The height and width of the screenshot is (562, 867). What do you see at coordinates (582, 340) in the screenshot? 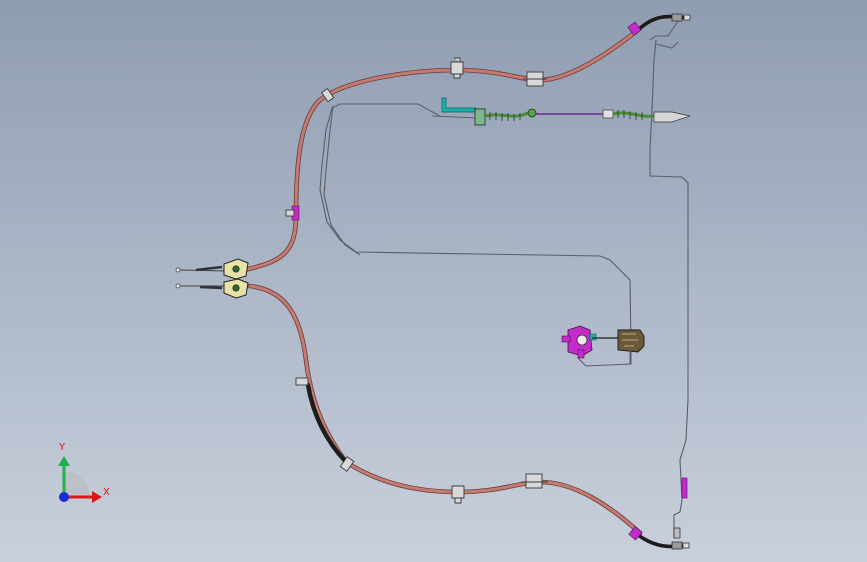
I see `abs-center-boss` at bounding box center [582, 340].